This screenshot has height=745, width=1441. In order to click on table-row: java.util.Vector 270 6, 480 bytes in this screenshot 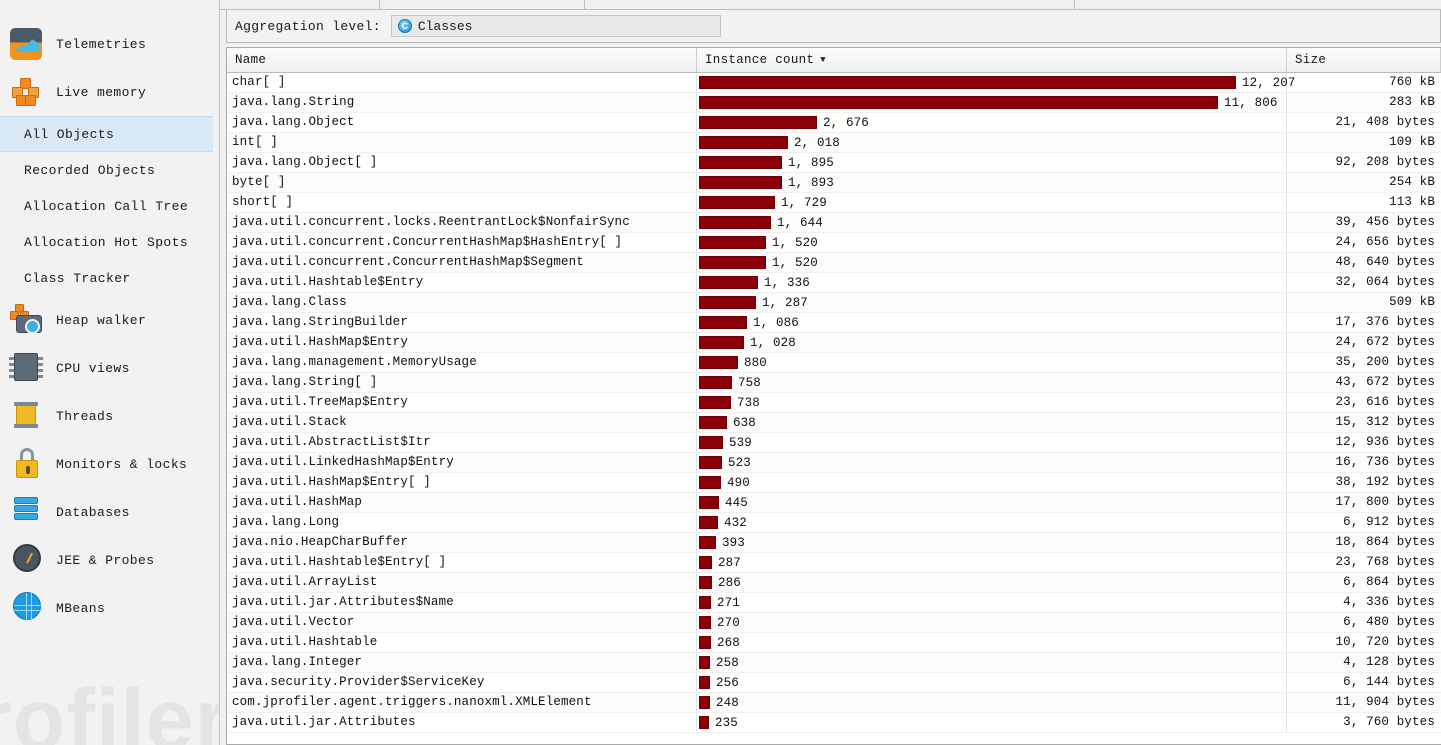, I will do `click(834, 623)`.